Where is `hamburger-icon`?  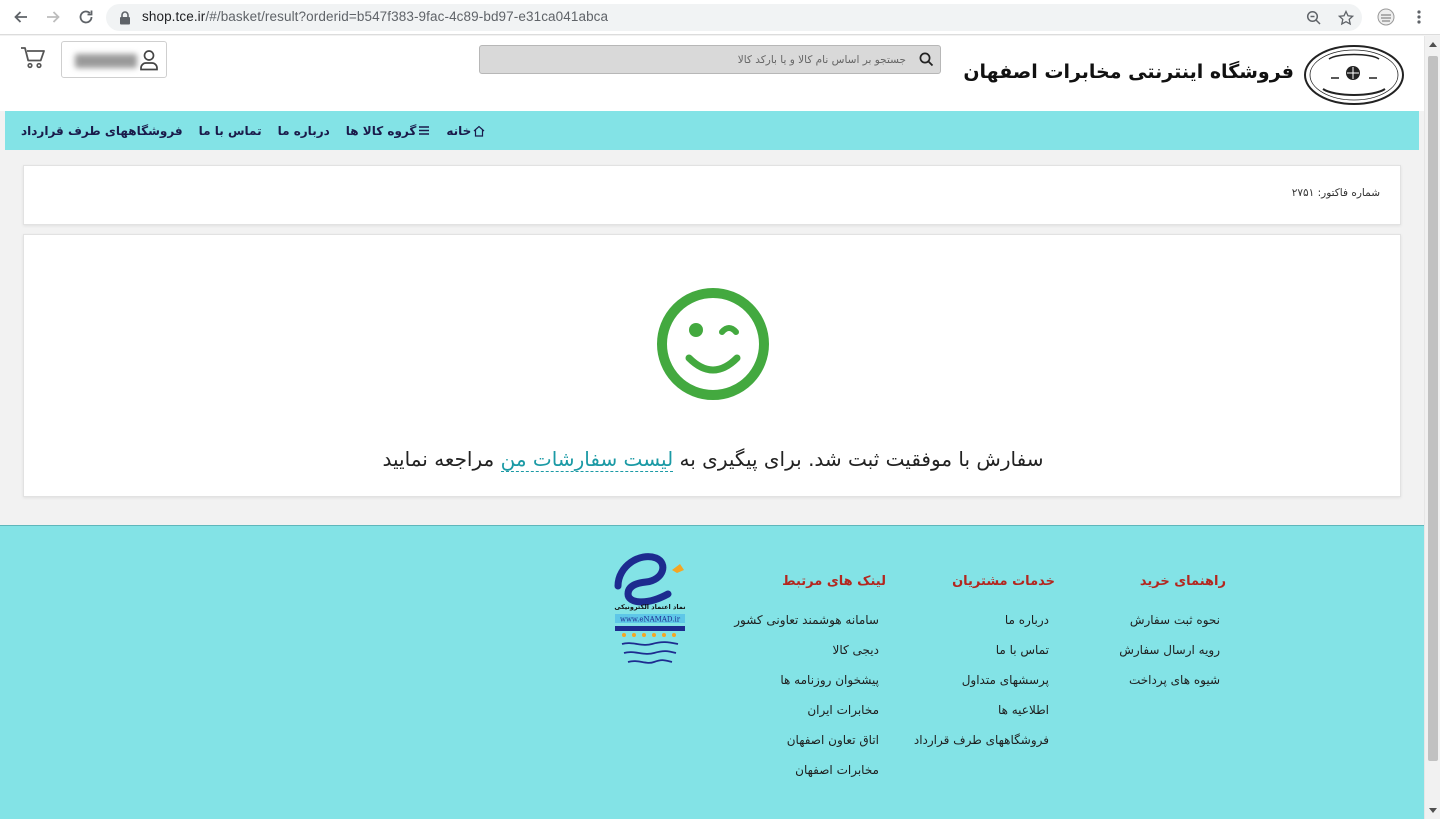
hamburger-icon is located at coordinates (424, 130).